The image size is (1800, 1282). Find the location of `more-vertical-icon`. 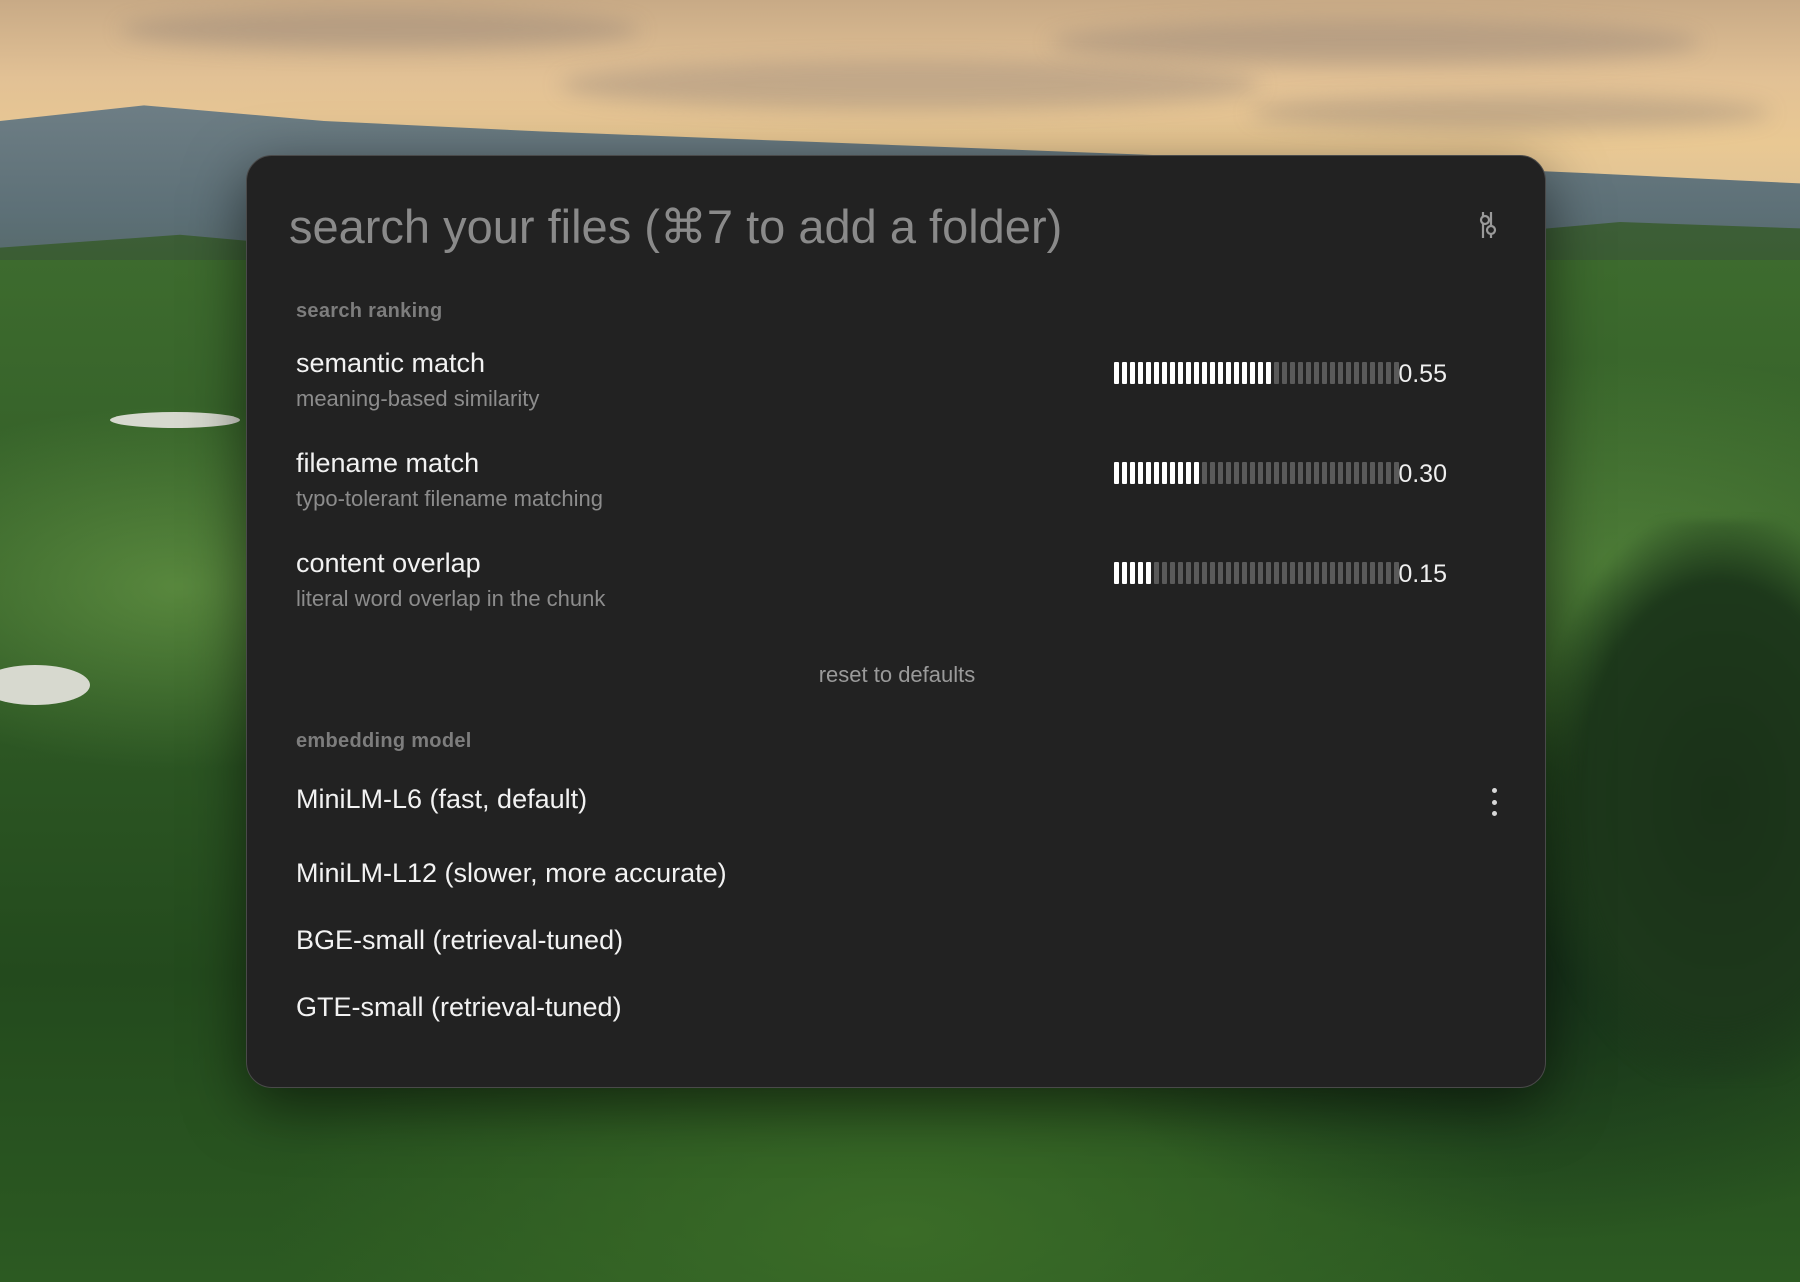

more-vertical-icon is located at coordinates (1494, 802).